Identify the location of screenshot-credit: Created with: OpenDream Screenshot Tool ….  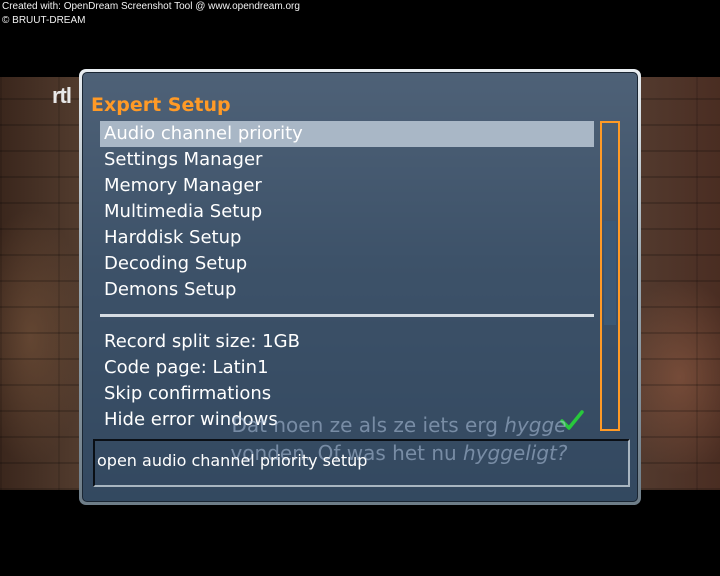
(151, 14).